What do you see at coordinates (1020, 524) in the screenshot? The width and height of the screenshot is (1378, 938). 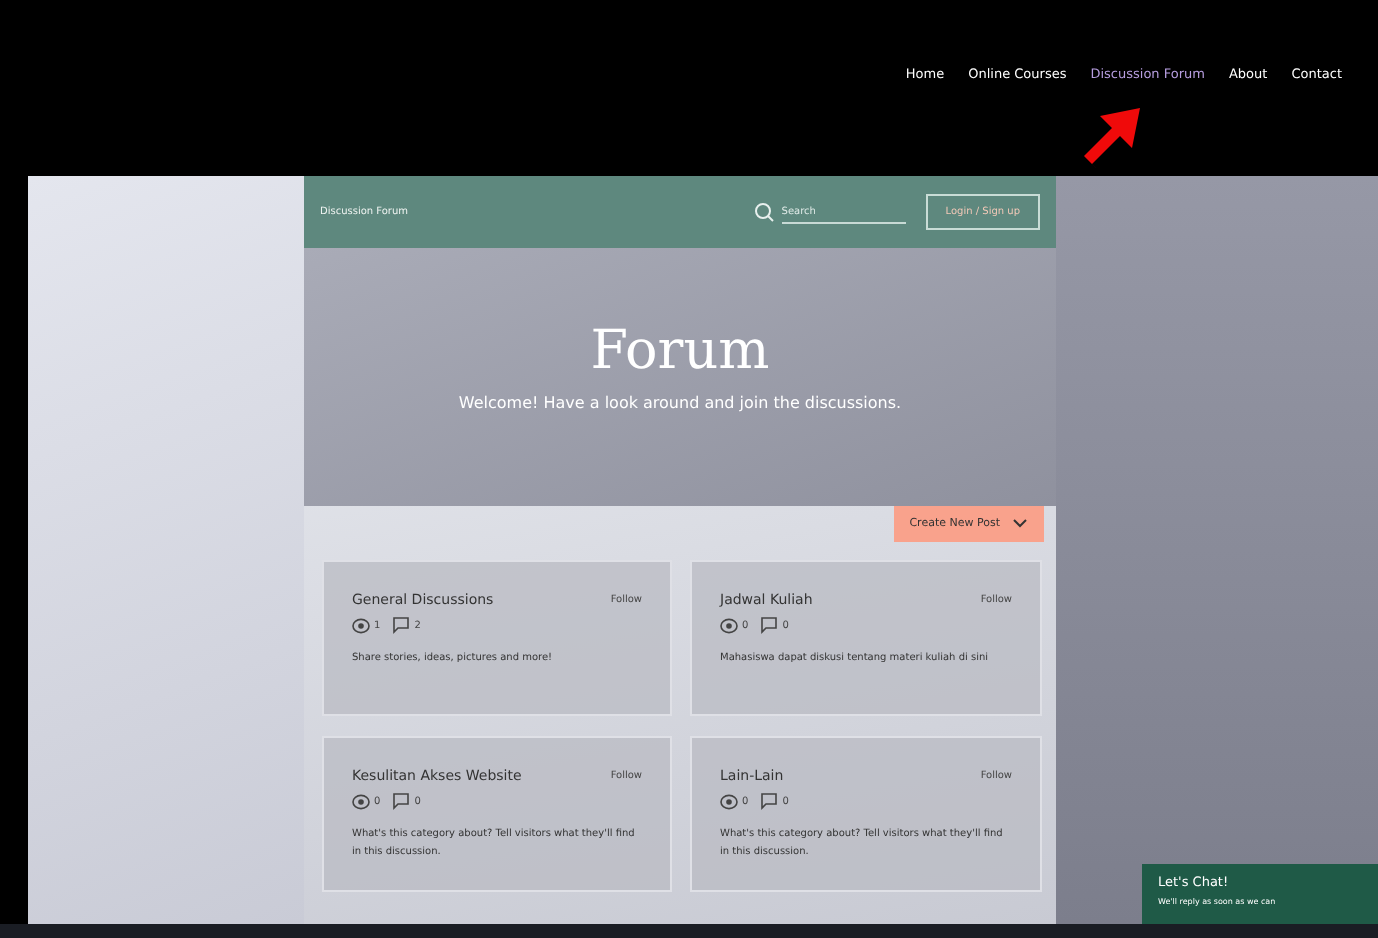 I see `chevron-down-icon` at bounding box center [1020, 524].